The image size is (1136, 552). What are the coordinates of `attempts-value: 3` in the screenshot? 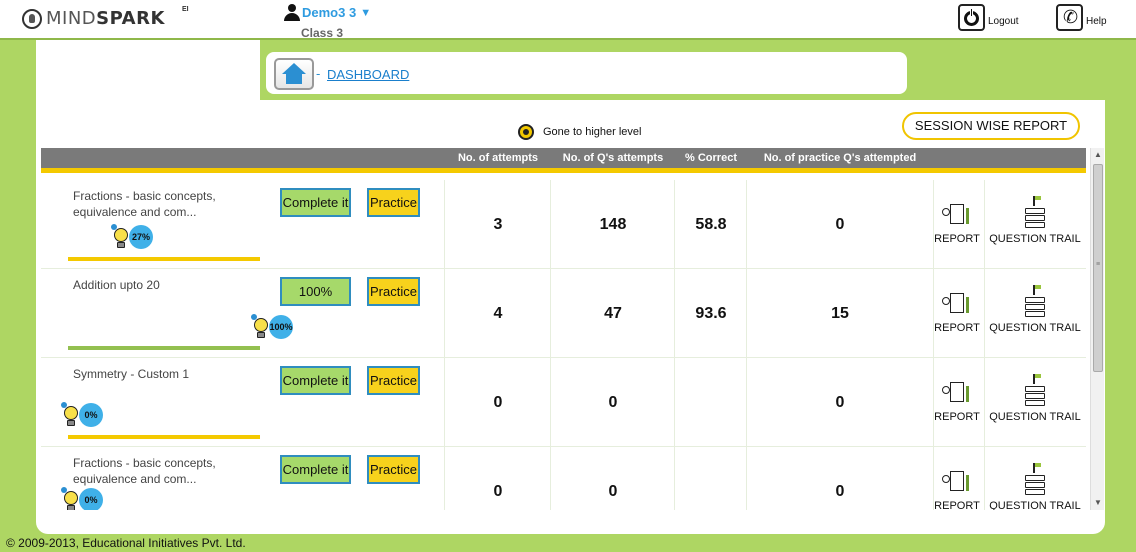 It's located at (498, 224).